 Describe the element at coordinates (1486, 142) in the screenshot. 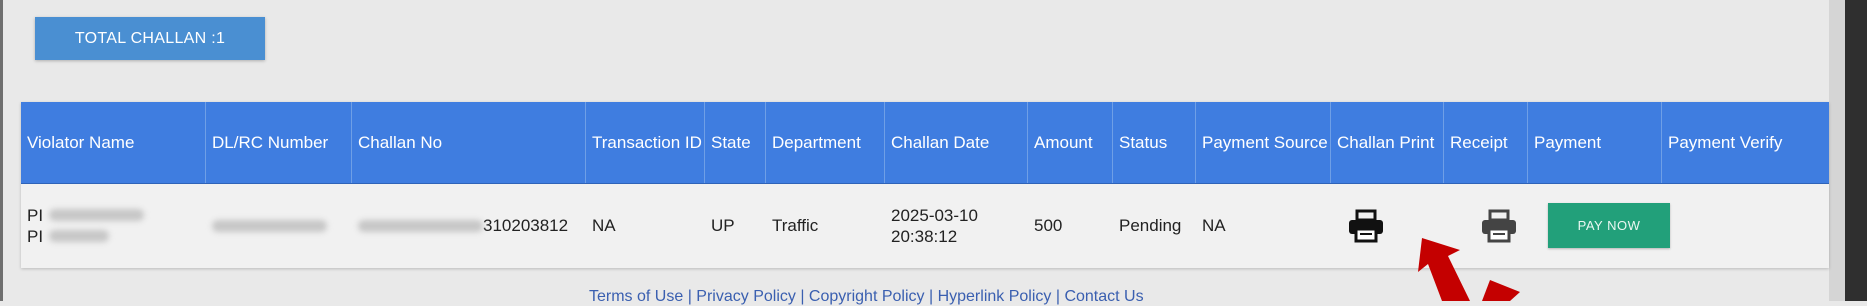

I see `header-receipt: Receipt` at that location.